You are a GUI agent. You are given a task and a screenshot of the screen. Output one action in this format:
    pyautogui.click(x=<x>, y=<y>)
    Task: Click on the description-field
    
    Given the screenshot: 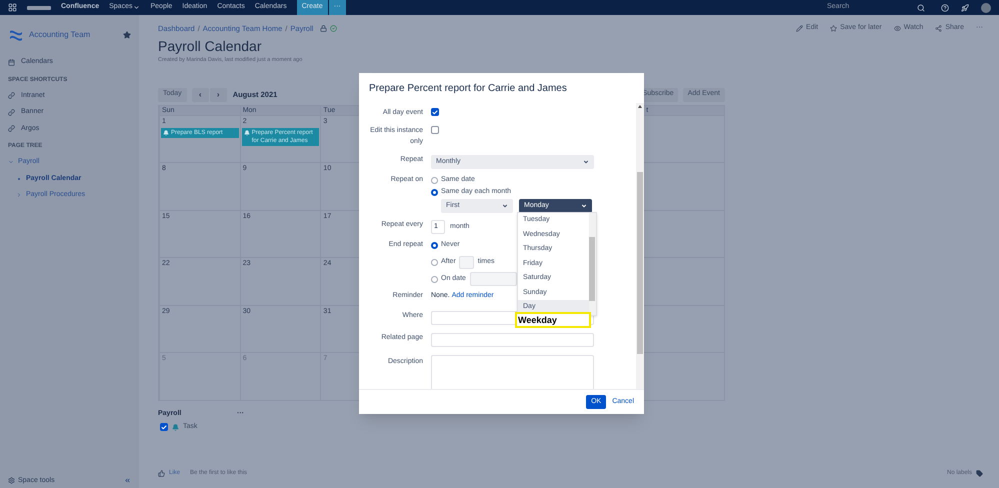 What is the action you would take?
    pyautogui.click(x=512, y=372)
    